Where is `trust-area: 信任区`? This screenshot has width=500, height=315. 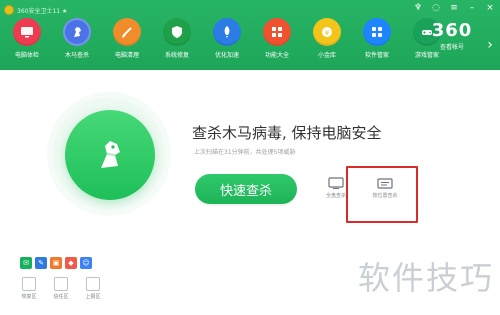
trust-area: 信任区 is located at coordinates (61, 291).